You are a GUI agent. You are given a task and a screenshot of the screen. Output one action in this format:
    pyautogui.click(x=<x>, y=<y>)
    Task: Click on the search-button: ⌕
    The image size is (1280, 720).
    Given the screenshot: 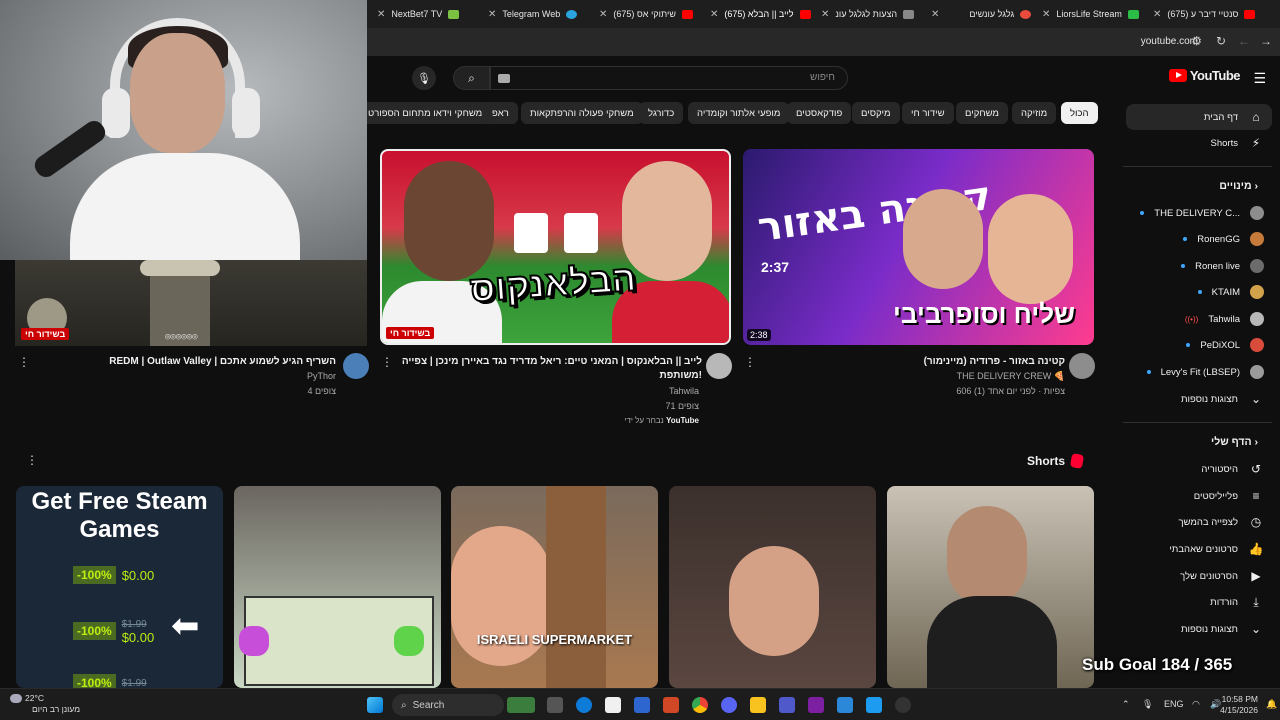 What is the action you would take?
    pyautogui.click(x=471, y=78)
    